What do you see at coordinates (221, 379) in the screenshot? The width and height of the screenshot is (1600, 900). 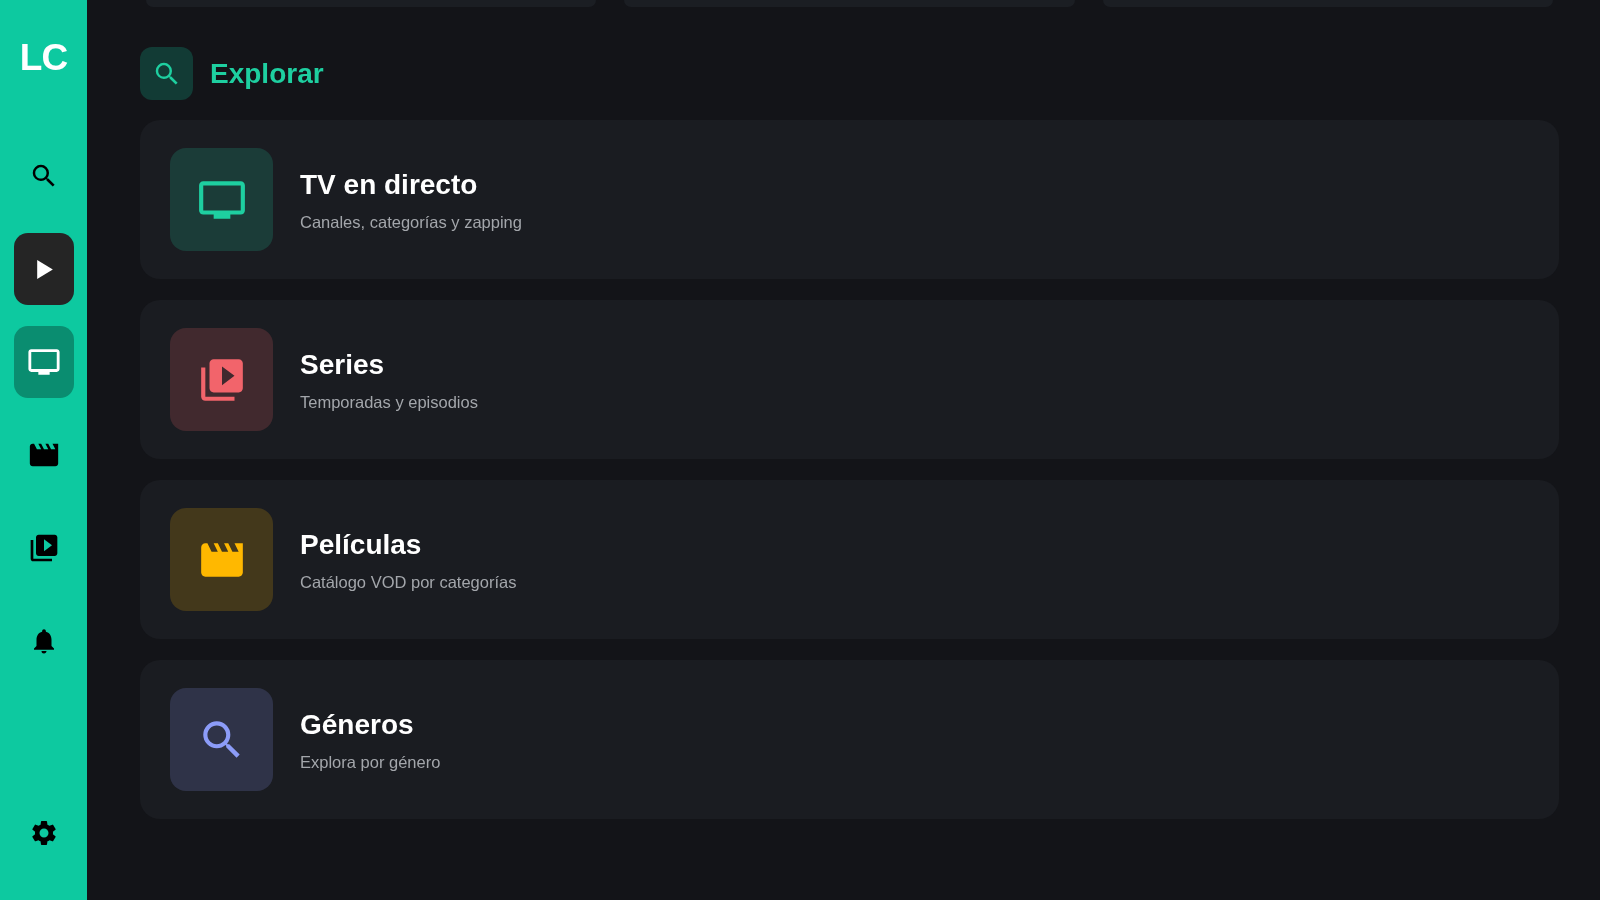 I see `video-library-icon` at bounding box center [221, 379].